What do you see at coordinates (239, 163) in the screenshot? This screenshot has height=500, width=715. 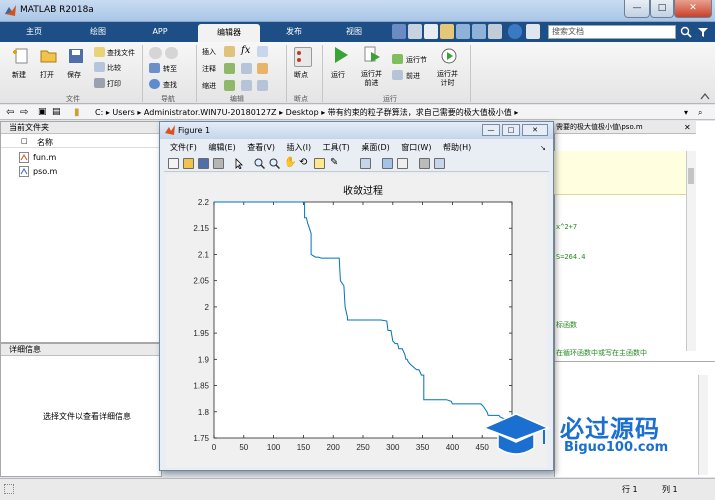 I see `edit-plot-icon` at bounding box center [239, 163].